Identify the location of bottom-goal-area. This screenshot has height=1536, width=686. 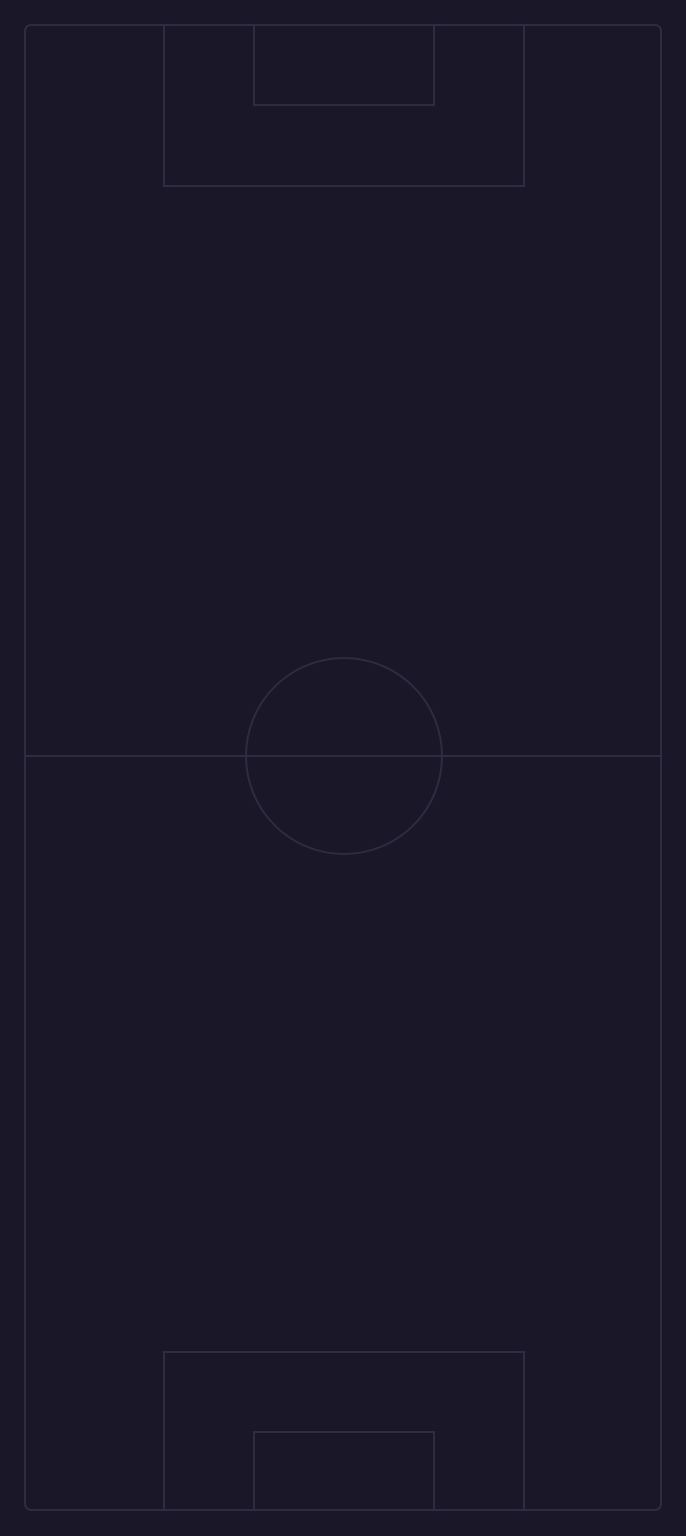
(344, 1471).